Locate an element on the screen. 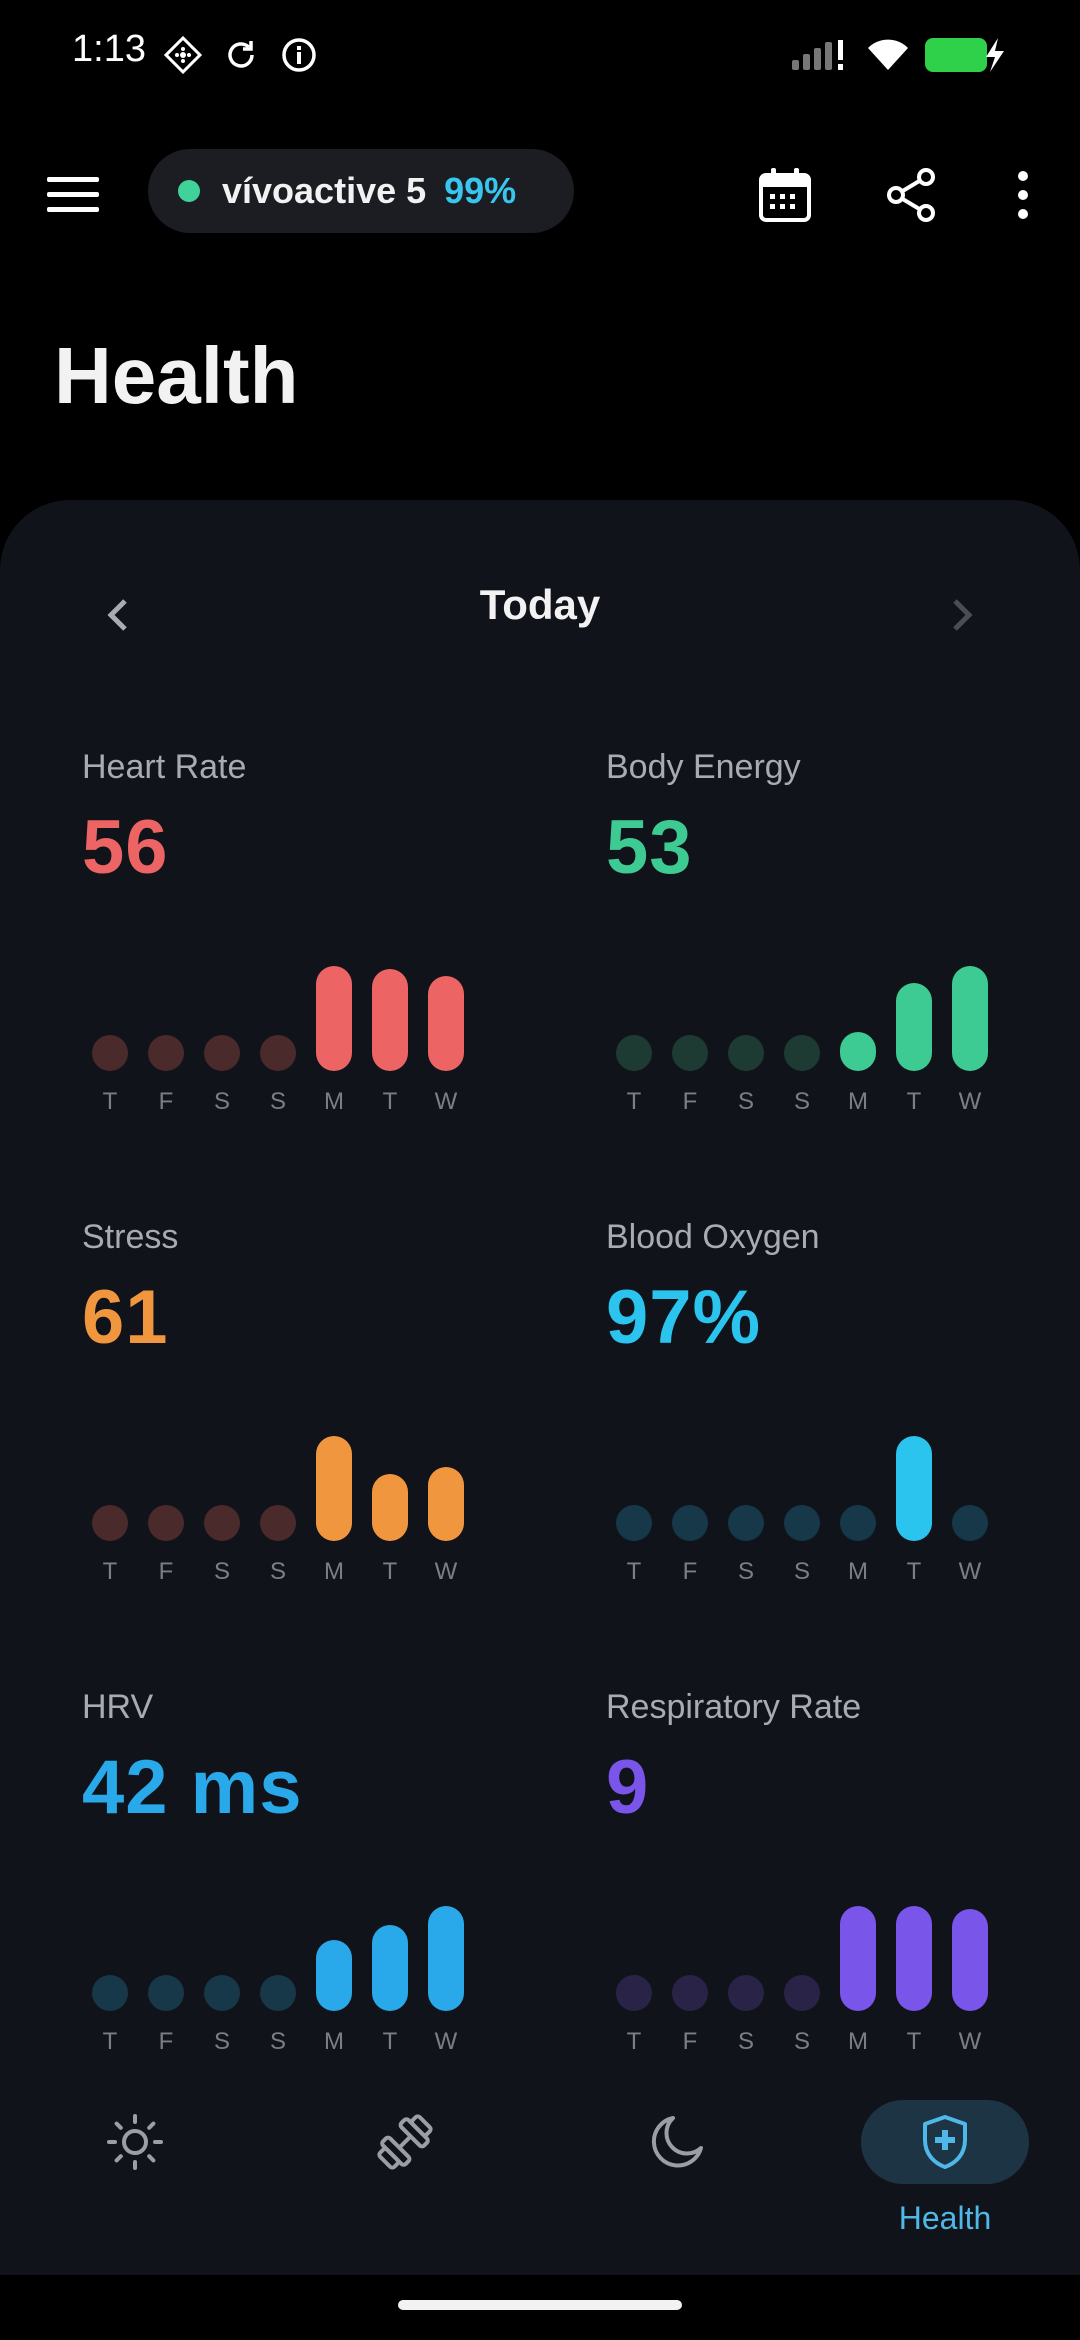 Image resolution: width=1080 pixels, height=2340 pixels. battery-charging-icon is located at coordinates (966, 55).